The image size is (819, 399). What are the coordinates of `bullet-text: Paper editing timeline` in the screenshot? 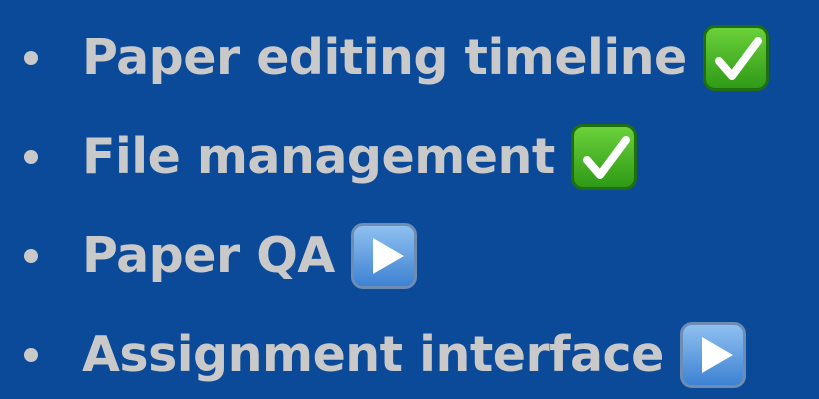 It's located at (384, 57).